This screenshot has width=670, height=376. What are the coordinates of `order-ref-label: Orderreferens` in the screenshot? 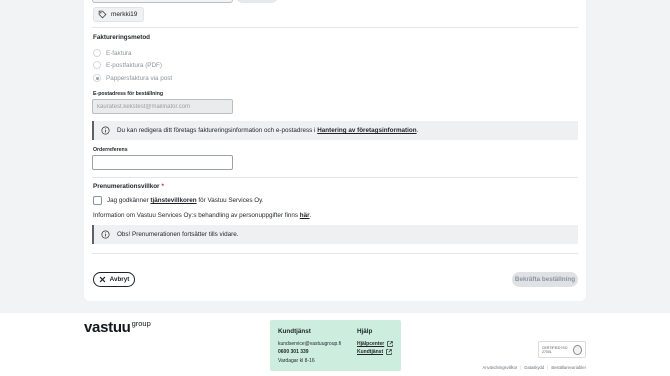 It's located at (110, 150).